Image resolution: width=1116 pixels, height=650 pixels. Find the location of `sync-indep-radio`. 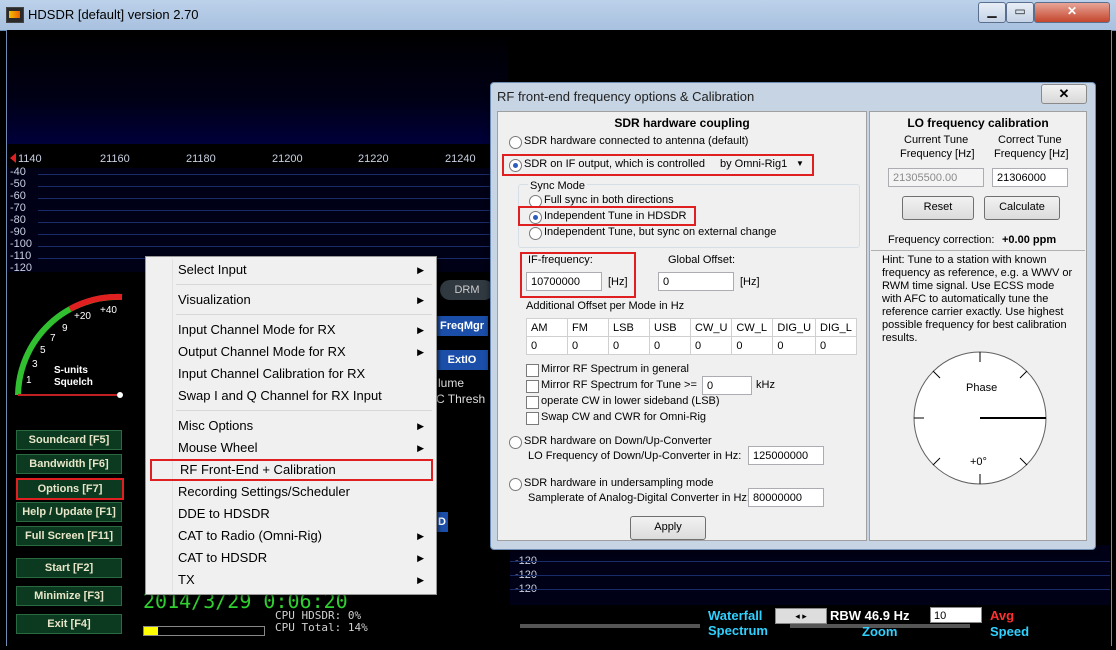

sync-indep-radio is located at coordinates (535, 217).